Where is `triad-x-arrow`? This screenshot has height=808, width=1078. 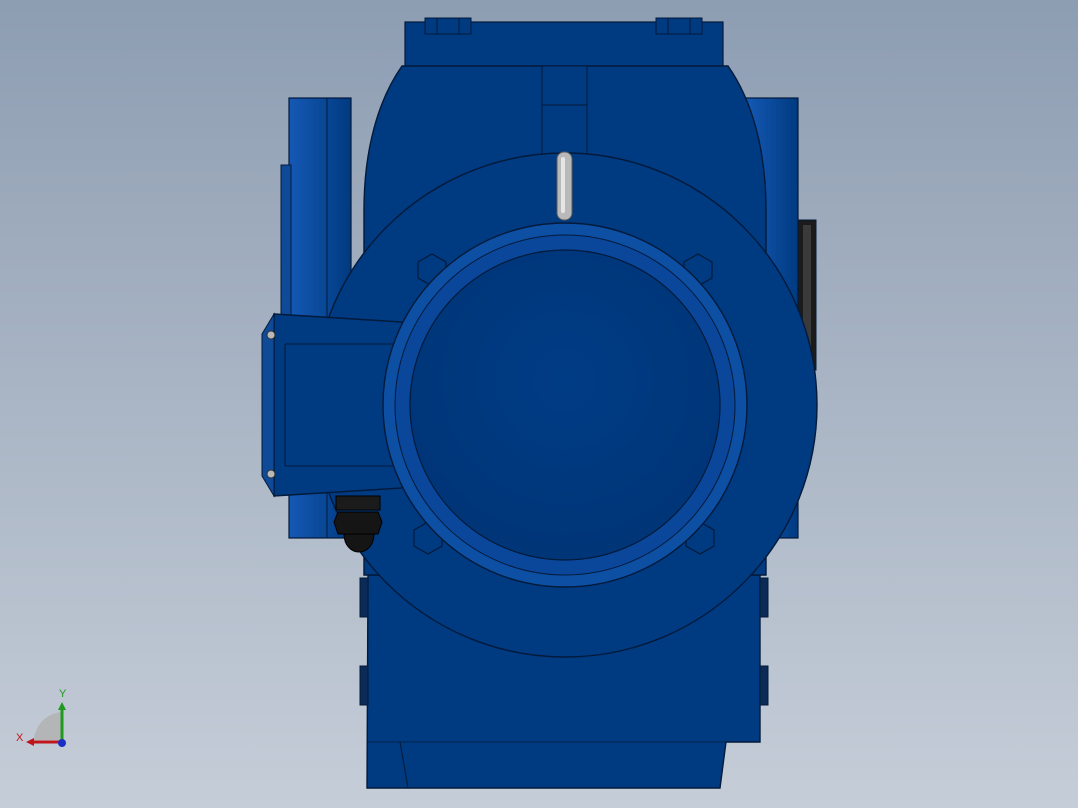
triad-x-arrow is located at coordinates (30, 742).